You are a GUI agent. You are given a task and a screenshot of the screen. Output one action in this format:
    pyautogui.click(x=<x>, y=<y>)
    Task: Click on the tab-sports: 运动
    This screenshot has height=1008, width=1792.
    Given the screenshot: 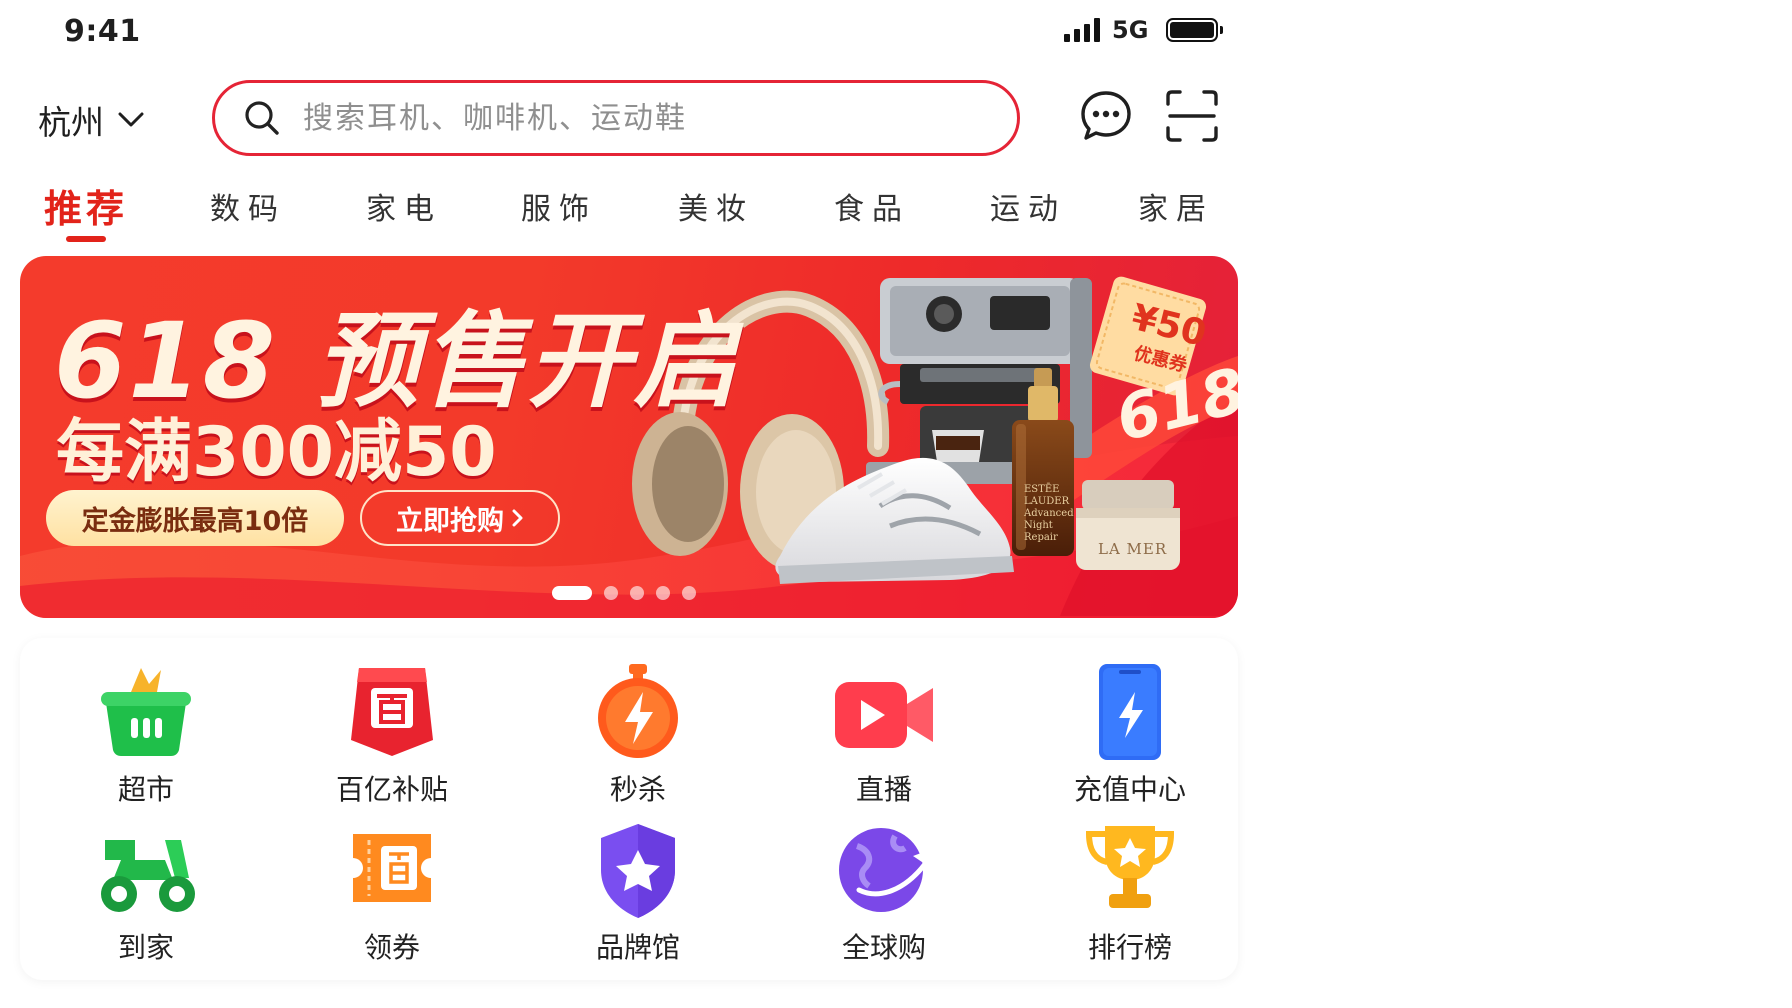 What is the action you would take?
    pyautogui.click(x=1028, y=206)
    